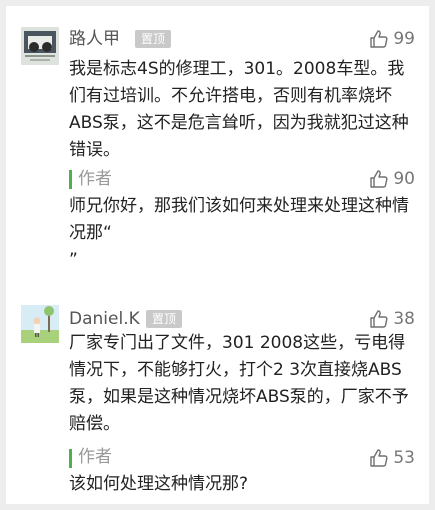 Image resolution: width=435 pixels, height=510 pixels. What do you see at coordinates (392, 319) in the screenshot?
I see `like-button: 38` at bounding box center [392, 319].